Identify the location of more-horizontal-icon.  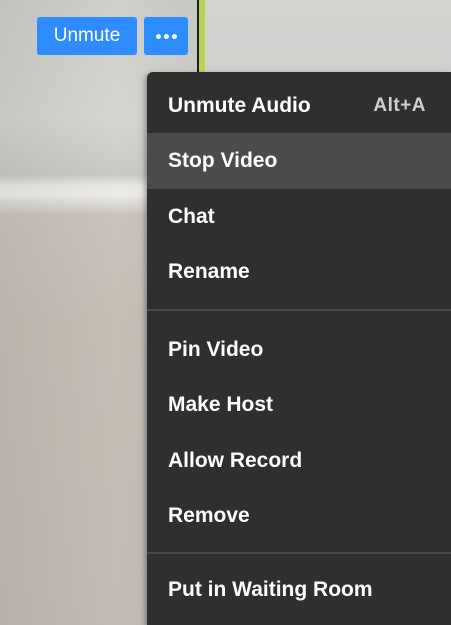
(166, 36).